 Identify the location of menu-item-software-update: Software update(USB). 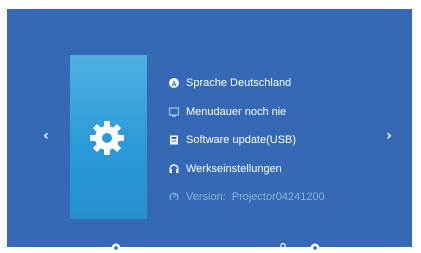
(232, 140).